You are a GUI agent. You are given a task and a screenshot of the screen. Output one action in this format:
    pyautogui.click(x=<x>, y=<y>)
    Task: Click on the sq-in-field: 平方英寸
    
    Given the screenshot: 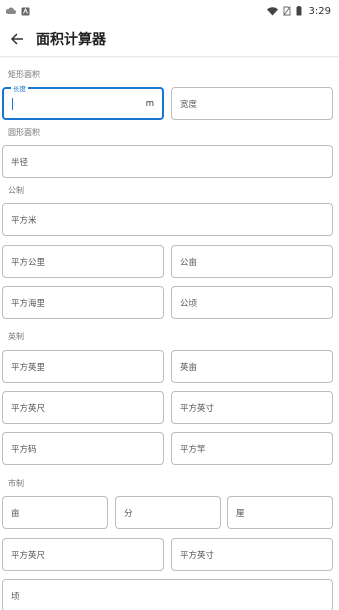 What is the action you would take?
    pyautogui.click(x=252, y=407)
    